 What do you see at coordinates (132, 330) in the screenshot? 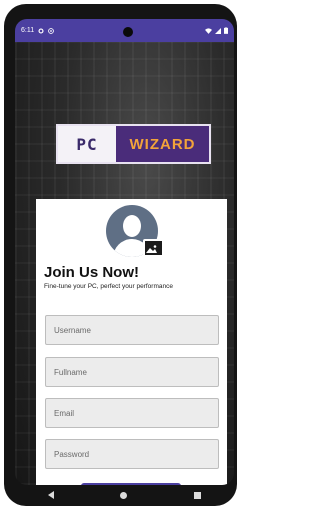
I see `username-field` at bounding box center [132, 330].